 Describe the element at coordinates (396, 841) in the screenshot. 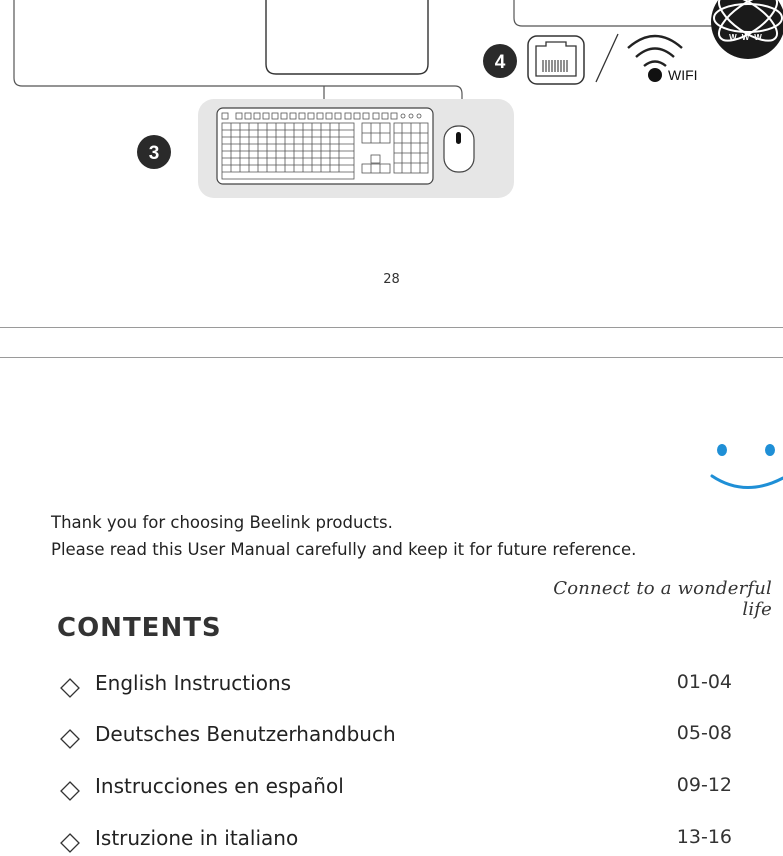

I see `toc-item: Istruzione in italiano 13-16` at that location.